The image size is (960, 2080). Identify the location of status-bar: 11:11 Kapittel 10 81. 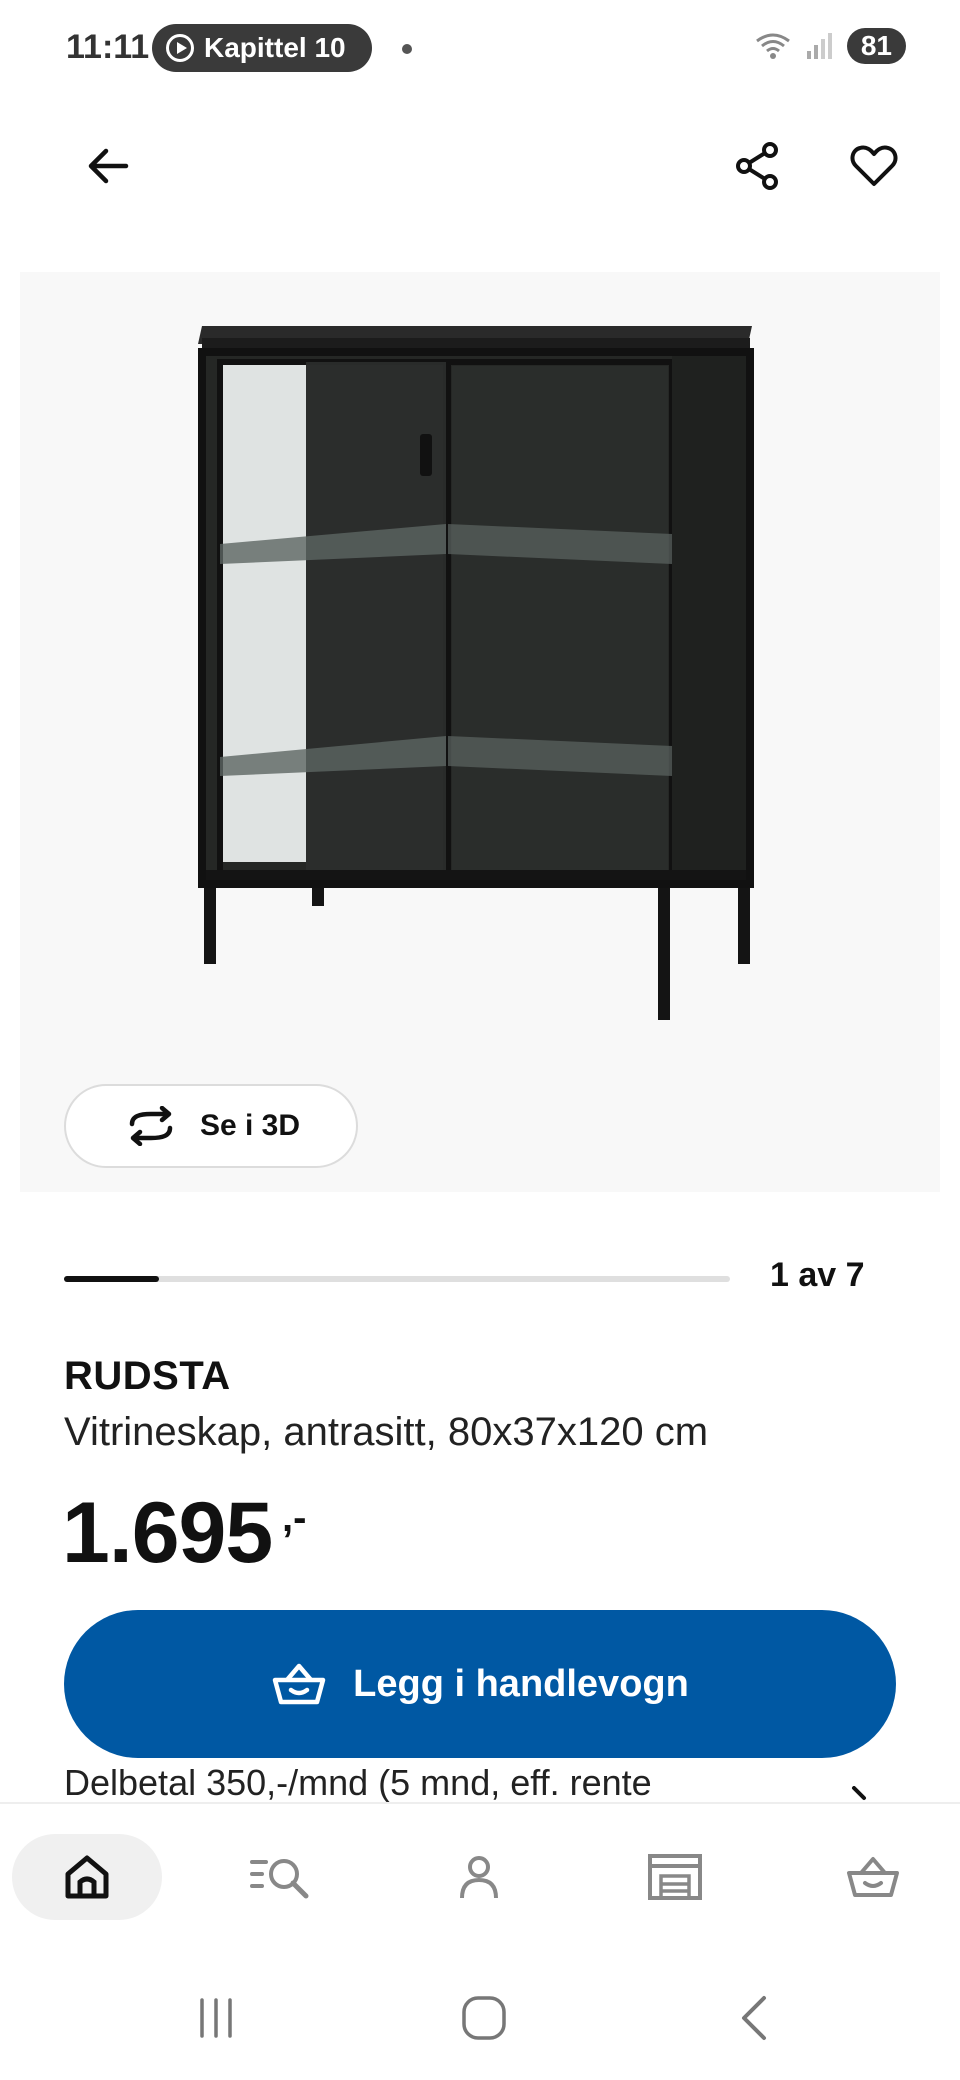
(480, 50).